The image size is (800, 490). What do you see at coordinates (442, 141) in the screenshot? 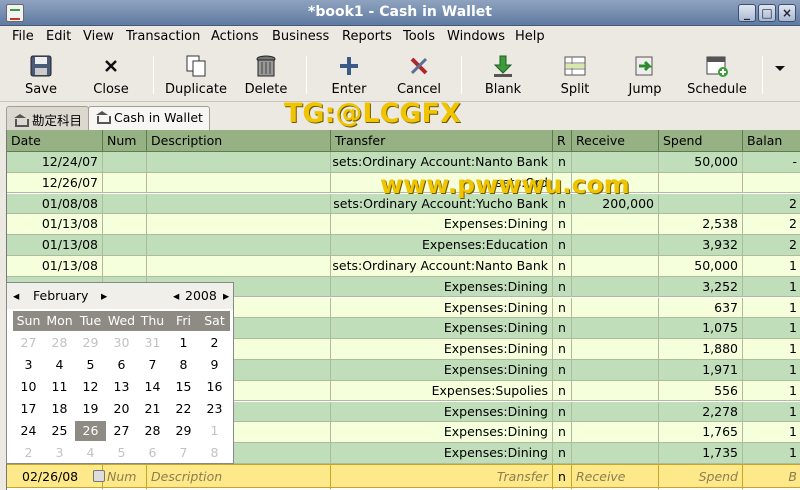
I see `col-transfer: Transfer` at bounding box center [442, 141].